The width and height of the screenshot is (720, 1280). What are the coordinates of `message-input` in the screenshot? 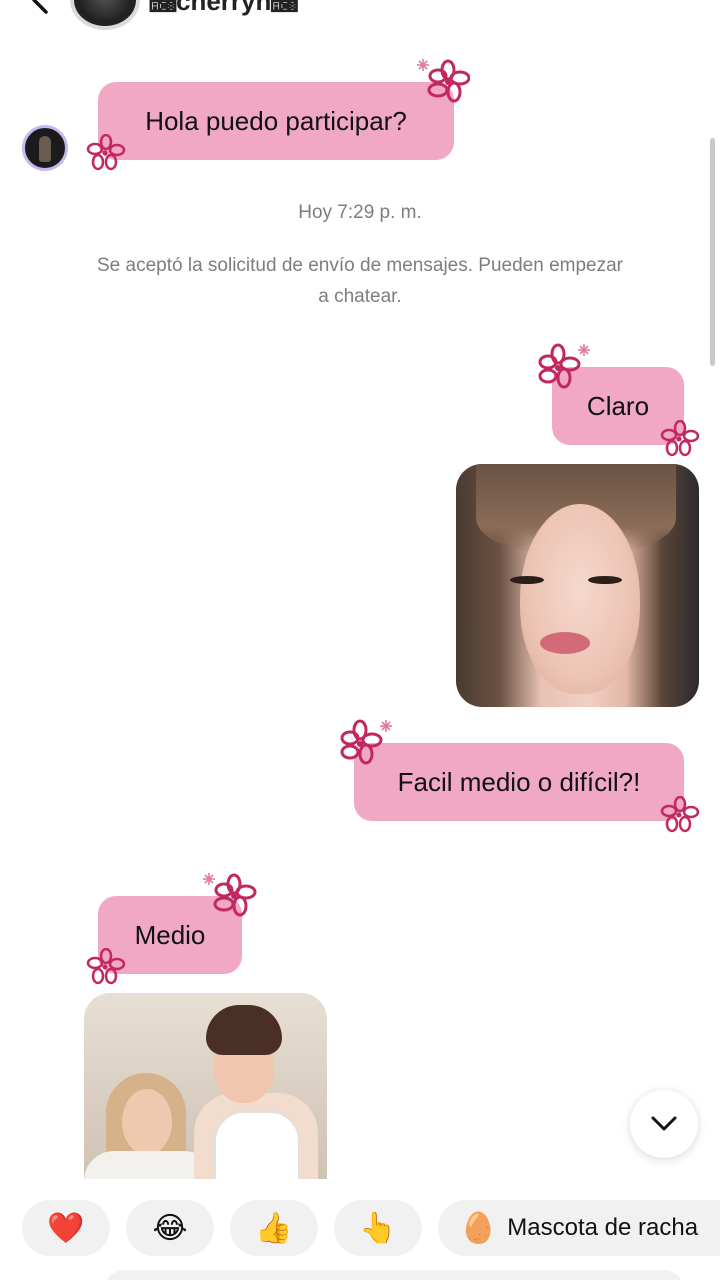 It's located at (394, 1275).